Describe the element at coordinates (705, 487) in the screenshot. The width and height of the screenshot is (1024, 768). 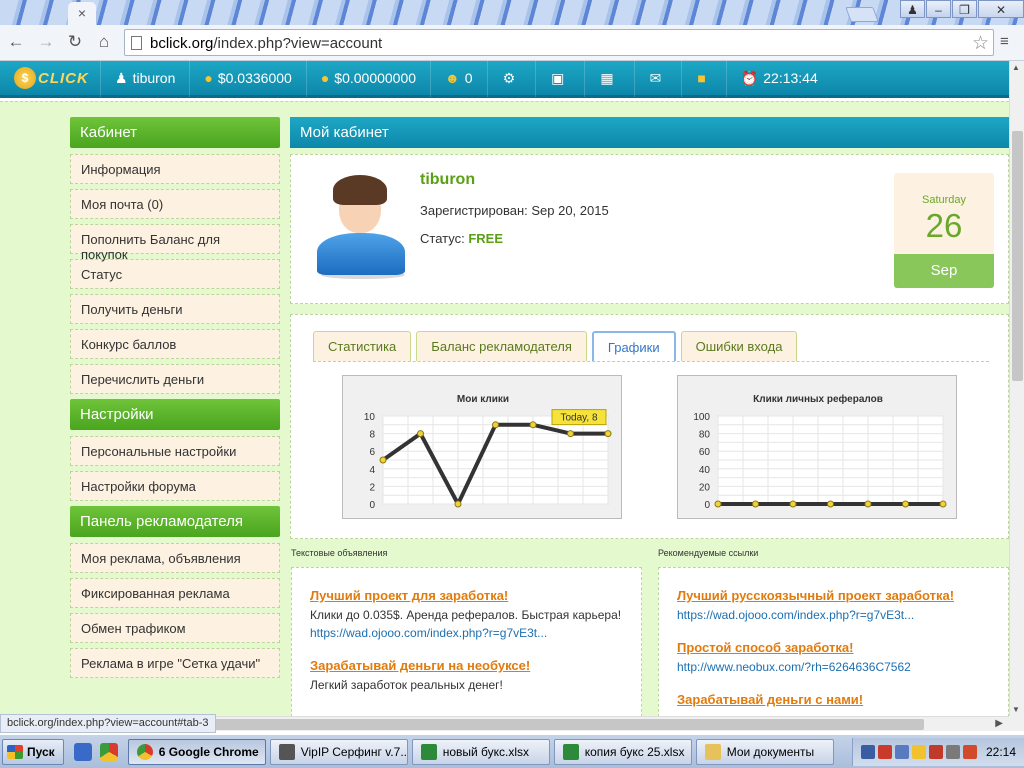
I see `y-tick-label: 20` at that location.